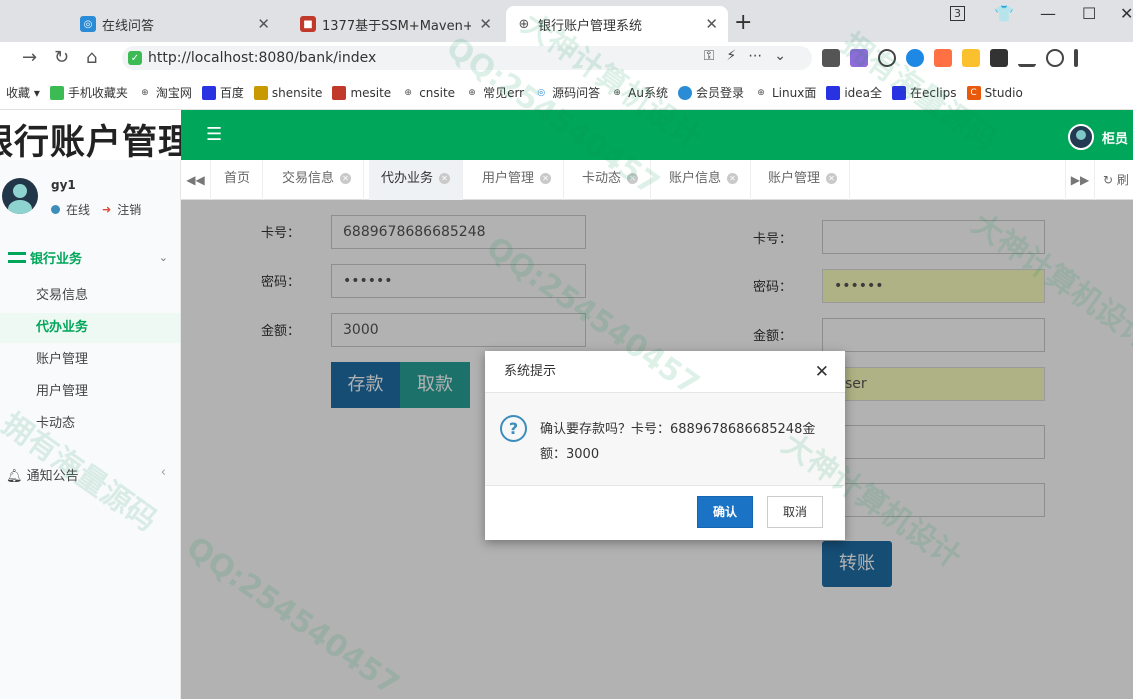 The image size is (1133, 699). What do you see at coordinates (90, 360) in the screenshot?
I see `sidebar-item-accounts: 账户管理` at bounding box center [90, 360].